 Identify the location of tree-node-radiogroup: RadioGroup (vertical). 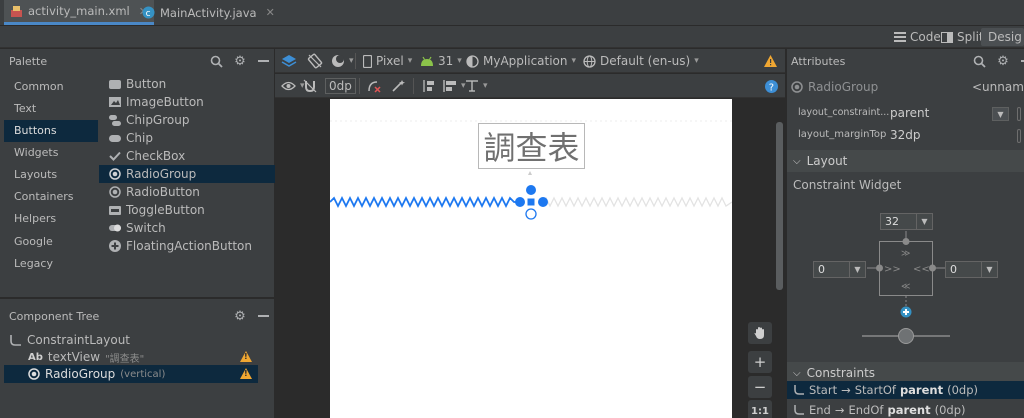
(131, 374).